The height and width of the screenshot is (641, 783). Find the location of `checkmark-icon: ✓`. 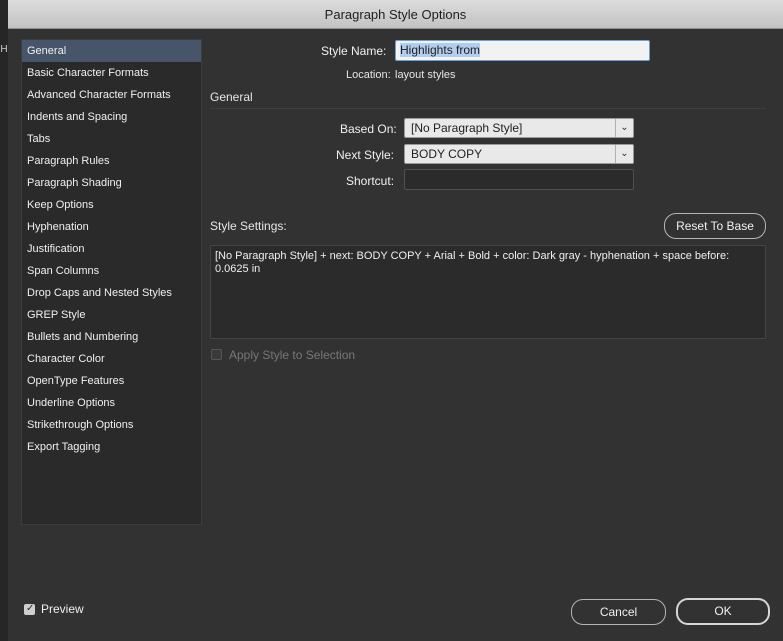

checkmark-icon: ✓ is located at coordinates (30, 608).